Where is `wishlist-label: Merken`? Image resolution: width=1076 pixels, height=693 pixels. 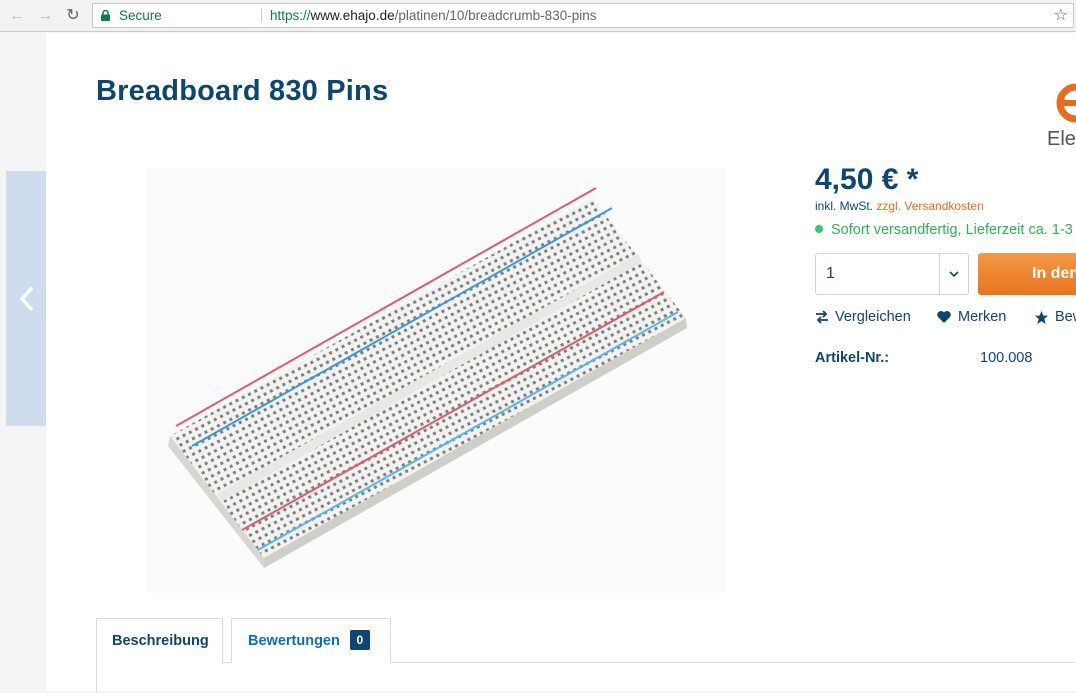
wishlist-label: Merken is located at coordinates (982, 317).